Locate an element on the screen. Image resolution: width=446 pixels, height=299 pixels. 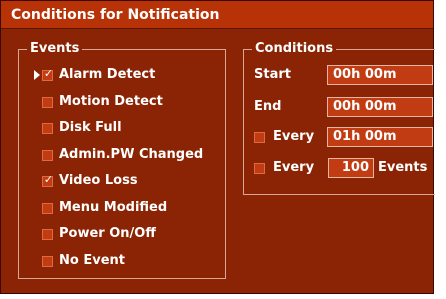
event-label: Motion Detect is located at coordinates (111, 102).